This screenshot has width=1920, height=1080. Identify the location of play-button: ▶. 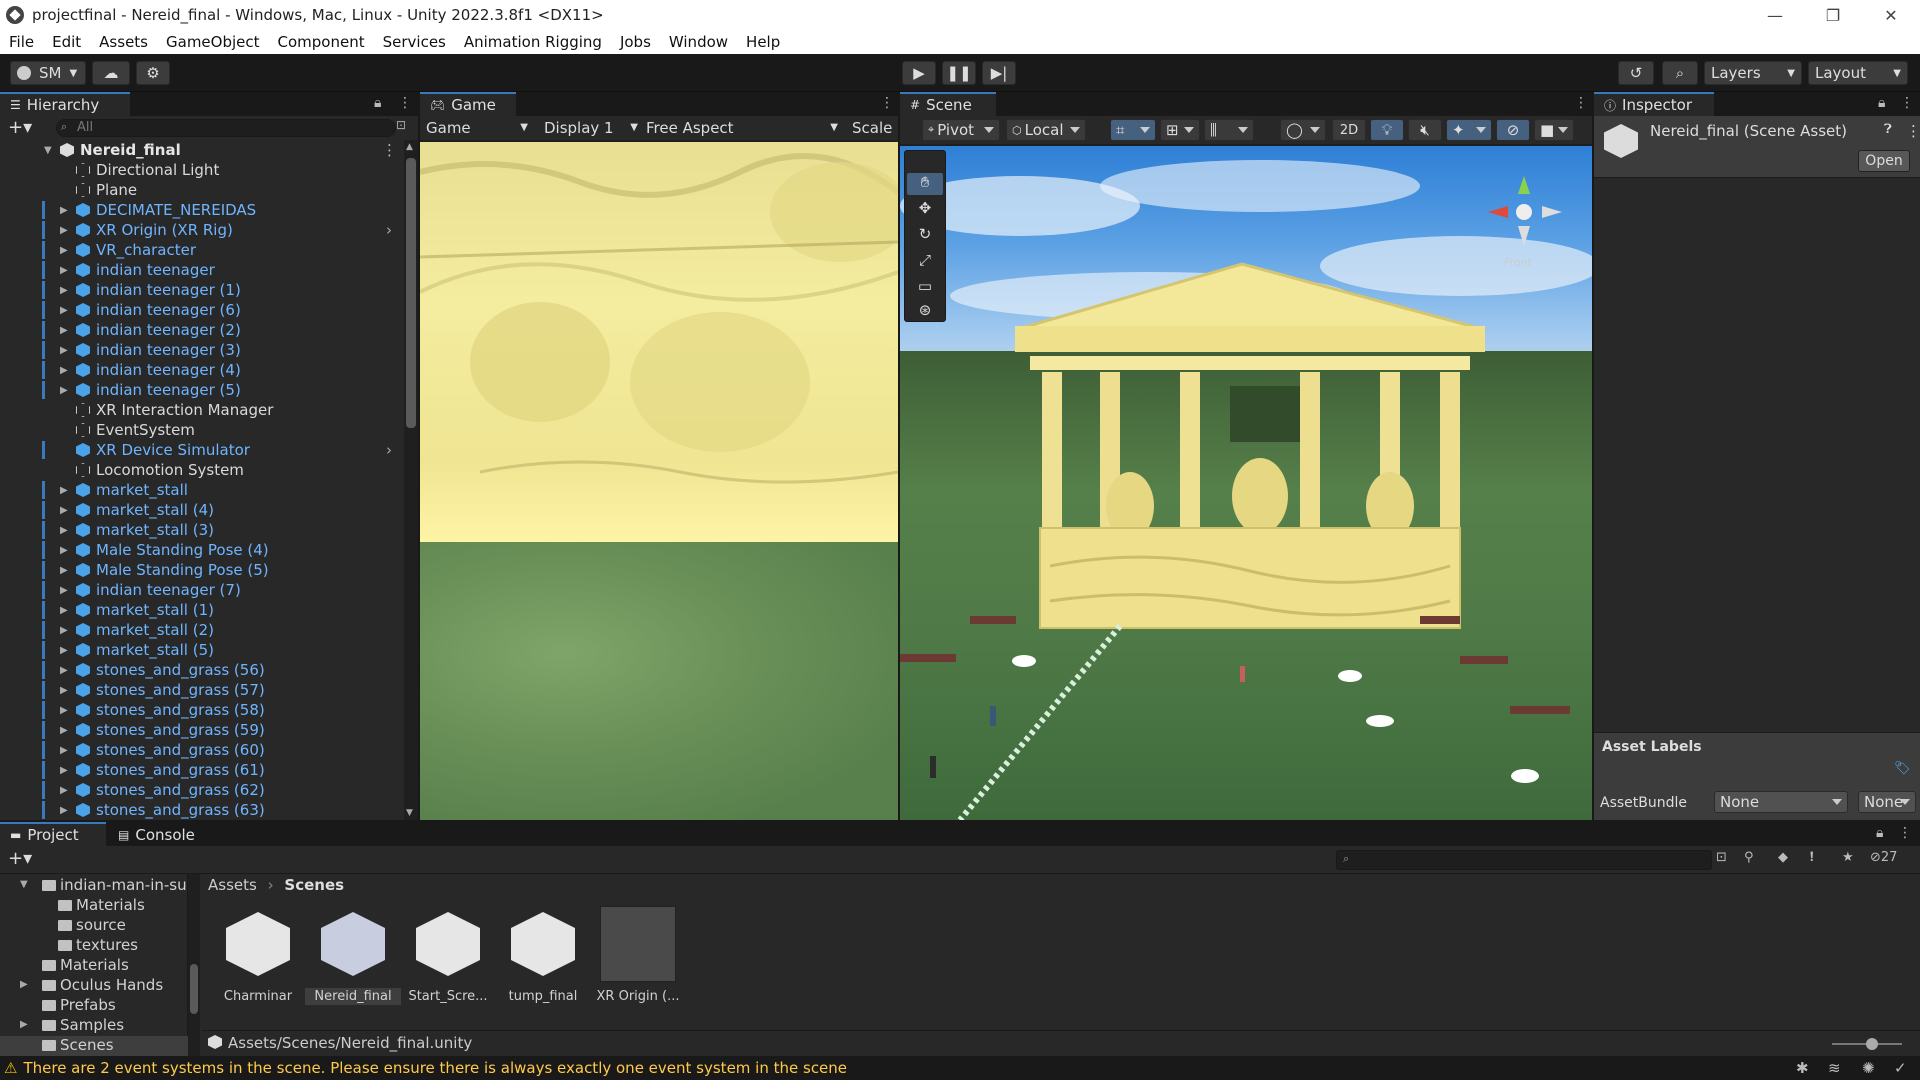
(919, 73).